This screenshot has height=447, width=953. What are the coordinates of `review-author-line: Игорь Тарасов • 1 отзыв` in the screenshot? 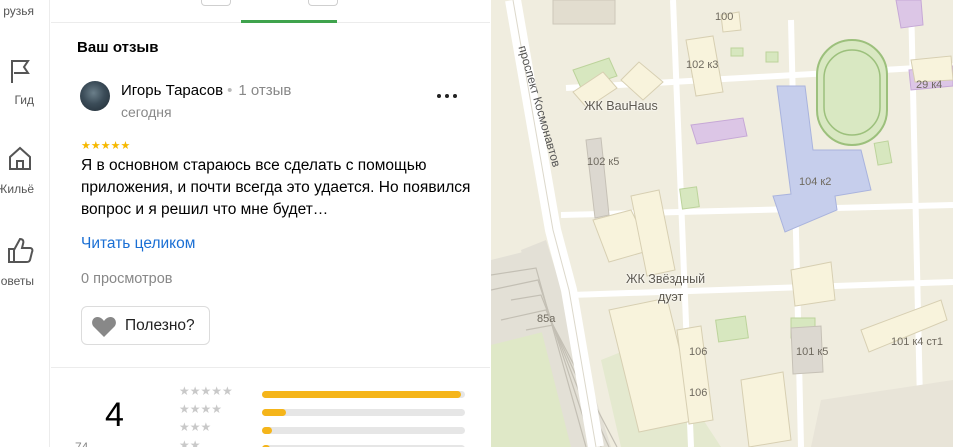 It's located at (206, 90).